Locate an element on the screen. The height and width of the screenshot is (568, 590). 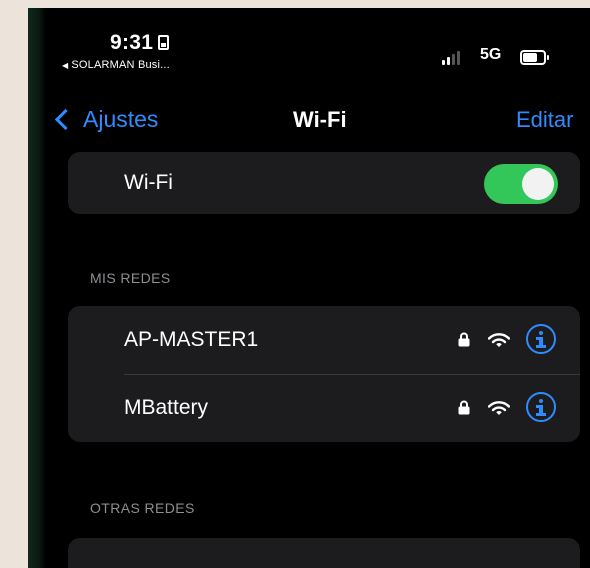
network-name: AP-MASTER1 is located at coordinates (191, 339).